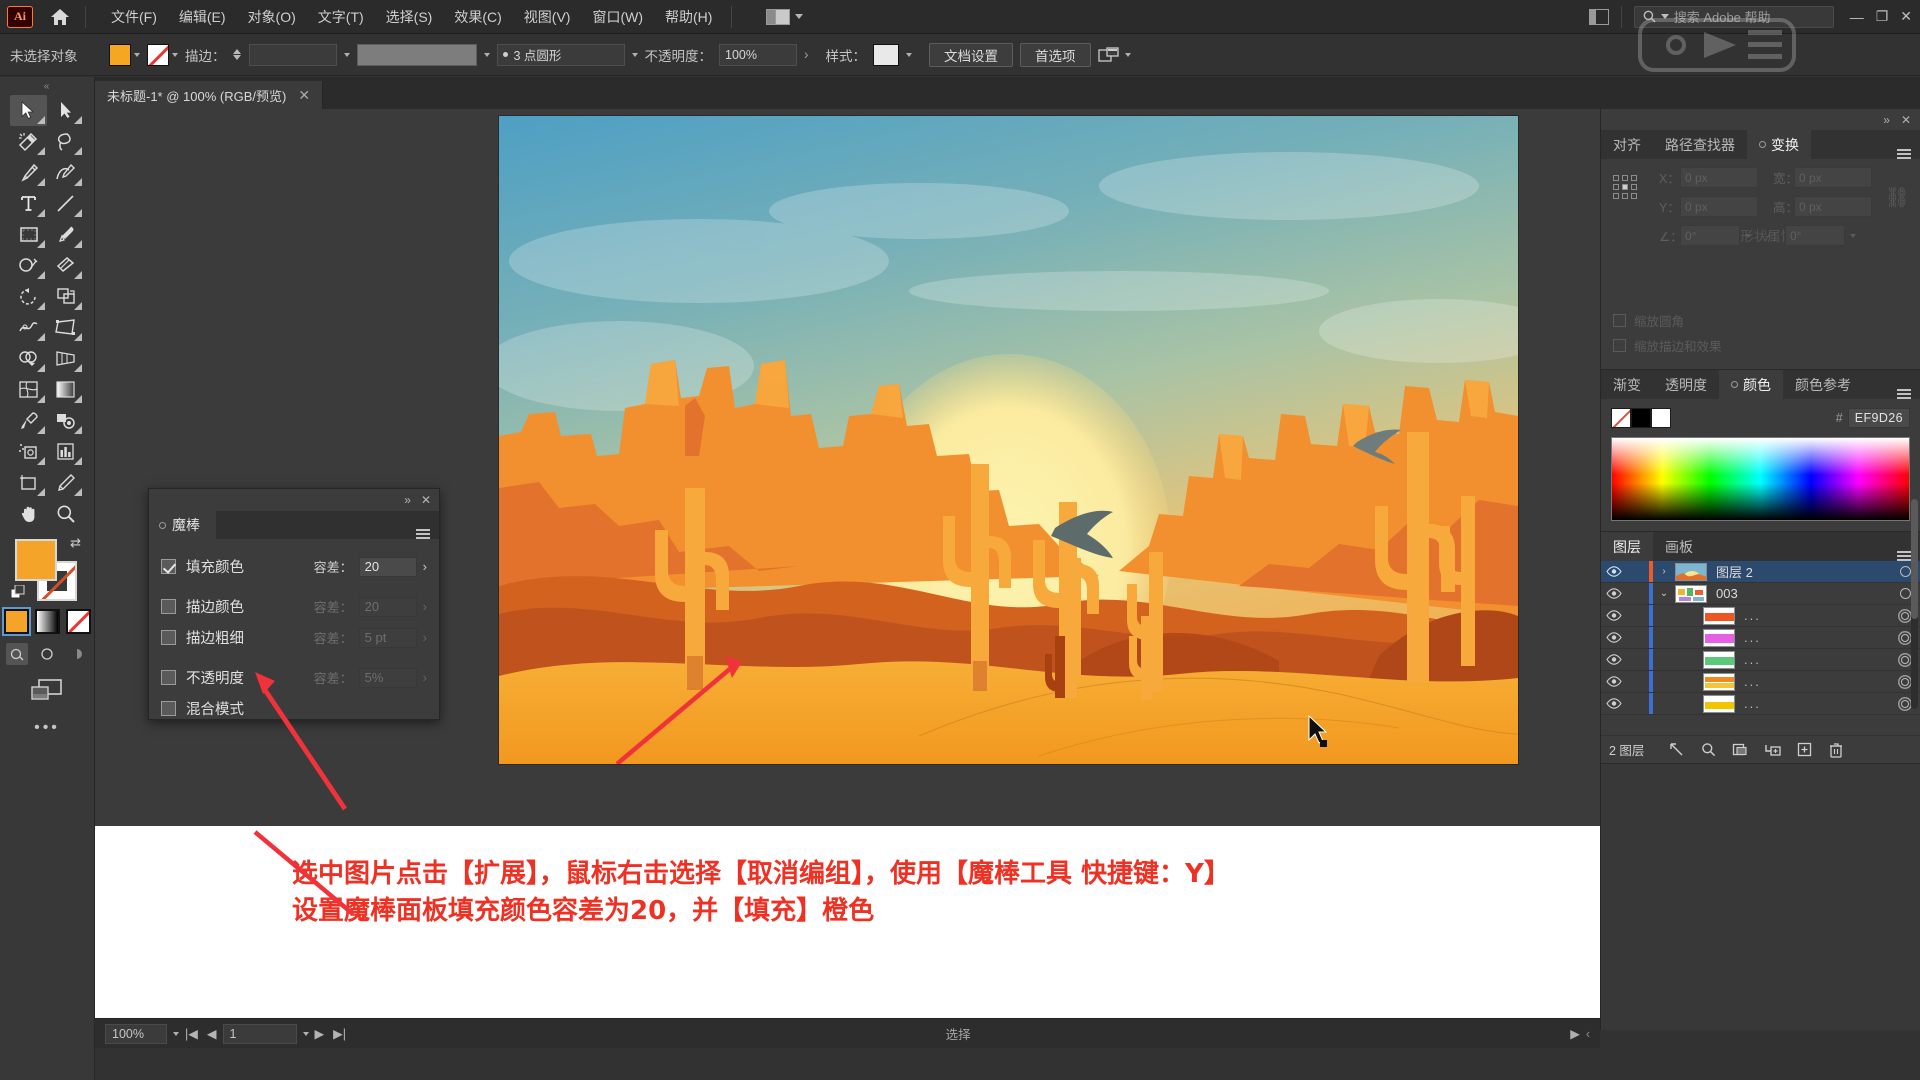 This screenshot has width=1920, height=1080. What do you see at coordinates (1833, 177) in the screenshot?
I see `width-input: 0 px` at bounding box center [1833, 177].